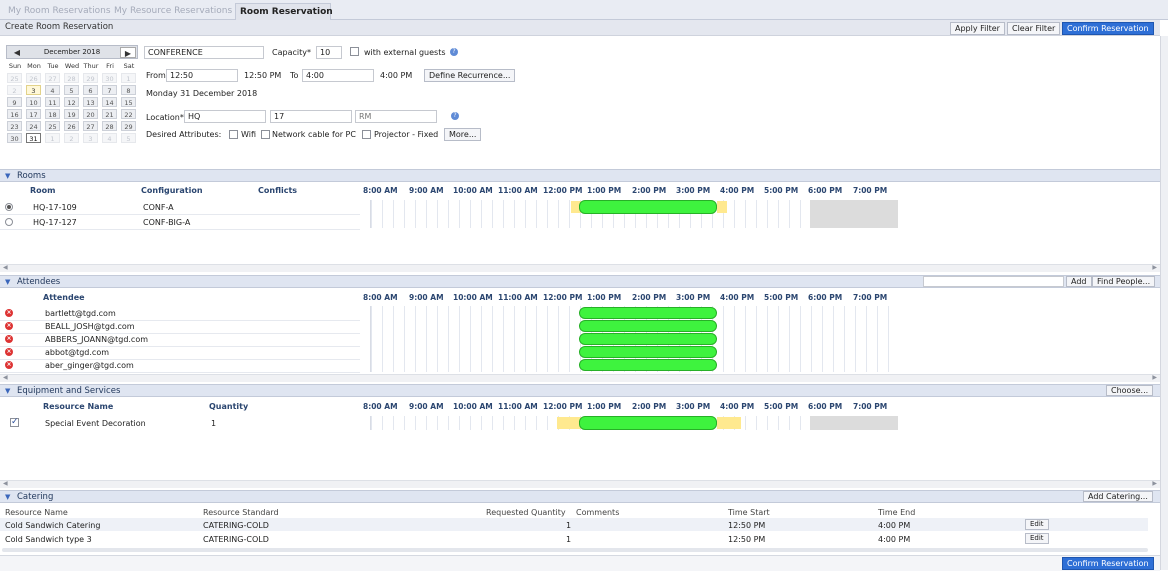 The height and width of the screenshot is (575, 1168). Describe the element at coordinates (894, 539) in the screenshot. I see `catering-time-end: 4:00 PM` at that location.